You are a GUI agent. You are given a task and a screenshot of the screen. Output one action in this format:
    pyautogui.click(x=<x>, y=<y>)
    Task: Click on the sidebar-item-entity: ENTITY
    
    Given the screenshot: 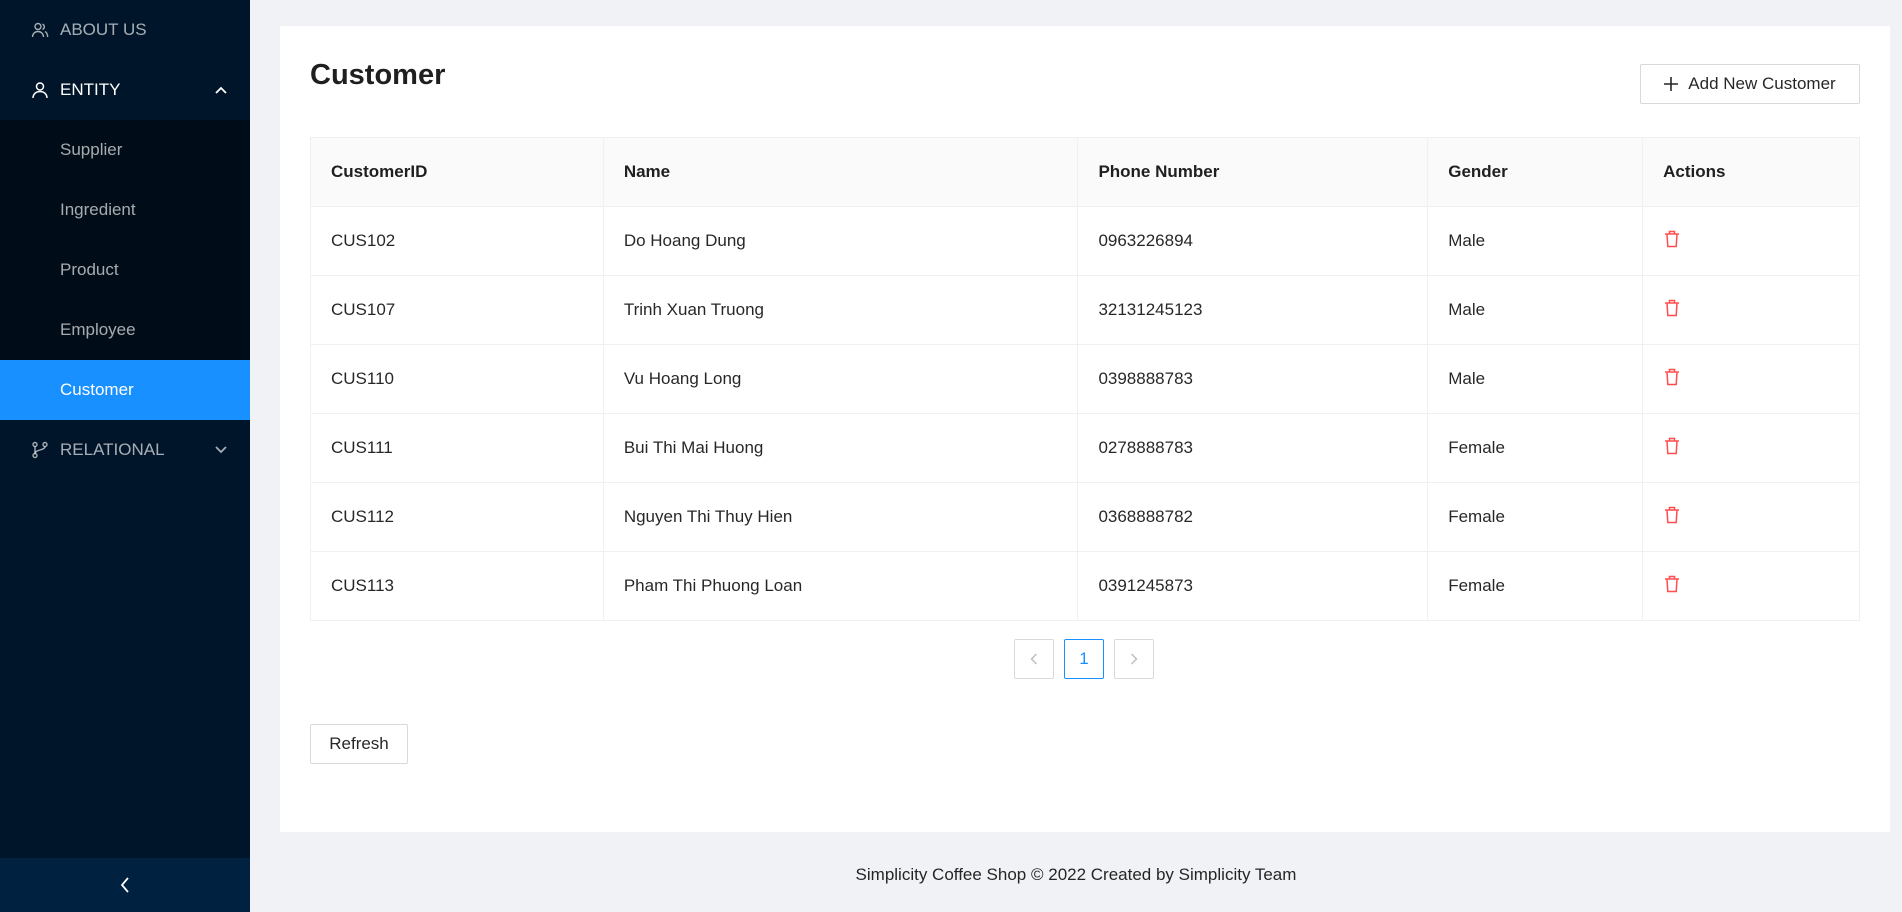 What is the action you would take?
    pyautogui.click(x=125, y=90)
    